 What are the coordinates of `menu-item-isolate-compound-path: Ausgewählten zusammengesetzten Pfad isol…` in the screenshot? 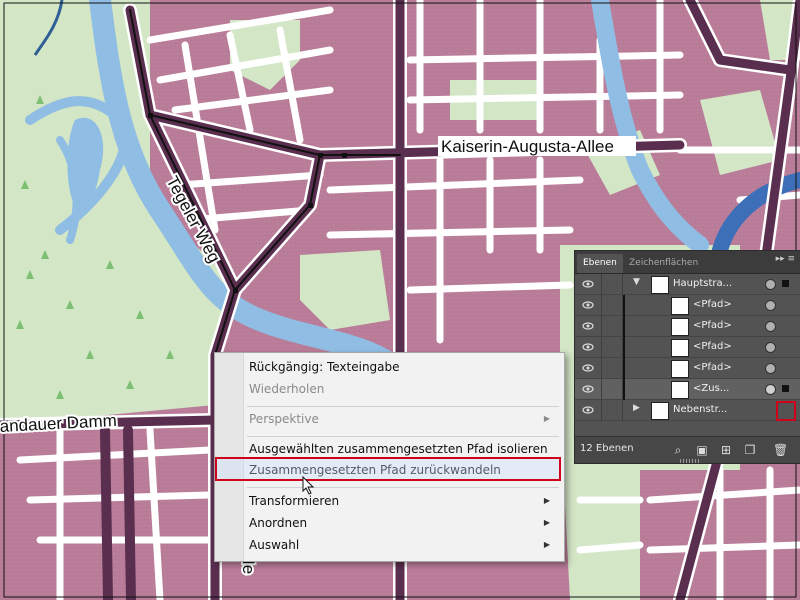 It's located at (401, 449).